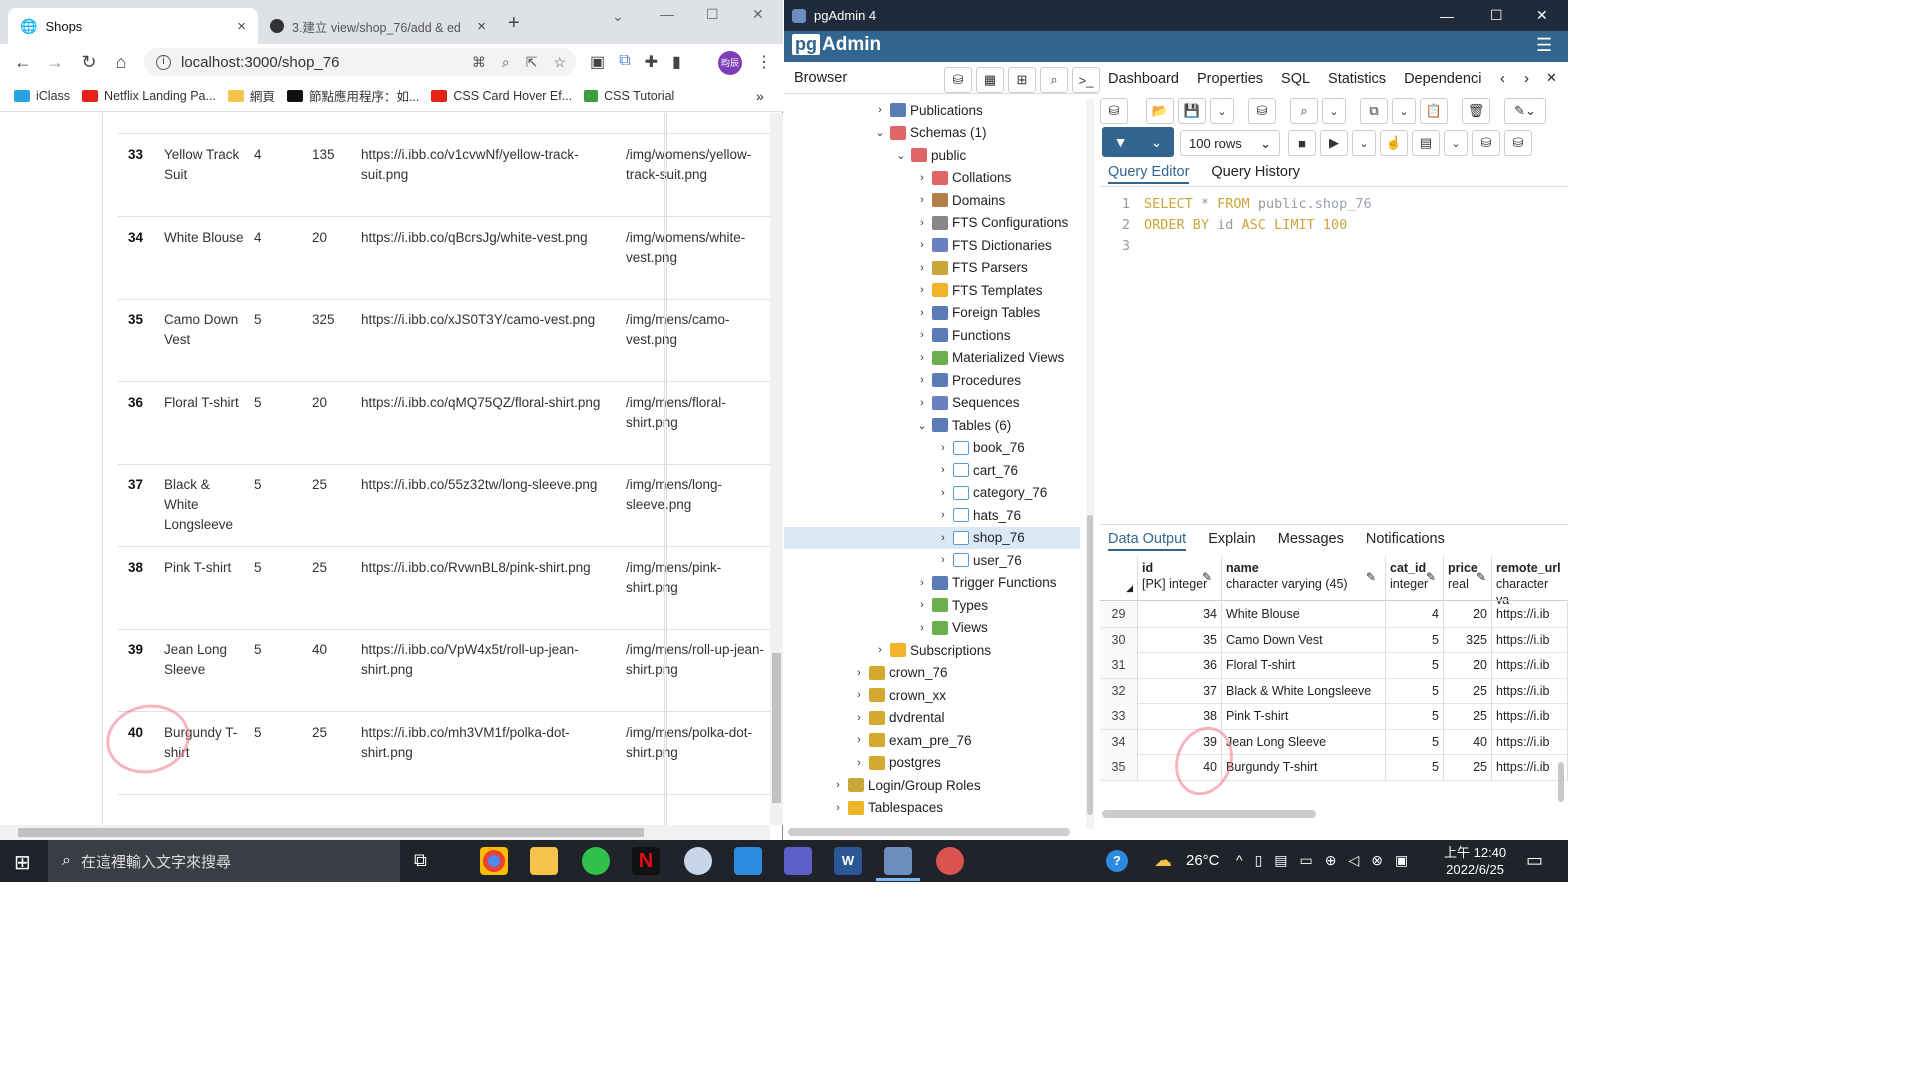 The image size is (1920, 1080). What do you see at coordinates (748, 861) in the screenshot?
I see `vscode-app-icon` at bounding box center [748, 861].